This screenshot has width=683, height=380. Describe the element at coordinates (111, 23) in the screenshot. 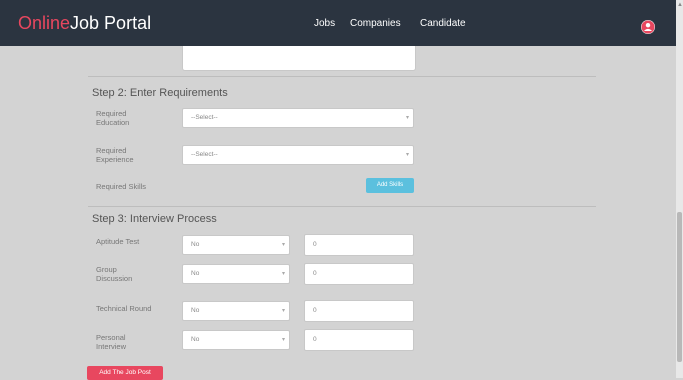

I see `brand-text: Job Portal` at that location.